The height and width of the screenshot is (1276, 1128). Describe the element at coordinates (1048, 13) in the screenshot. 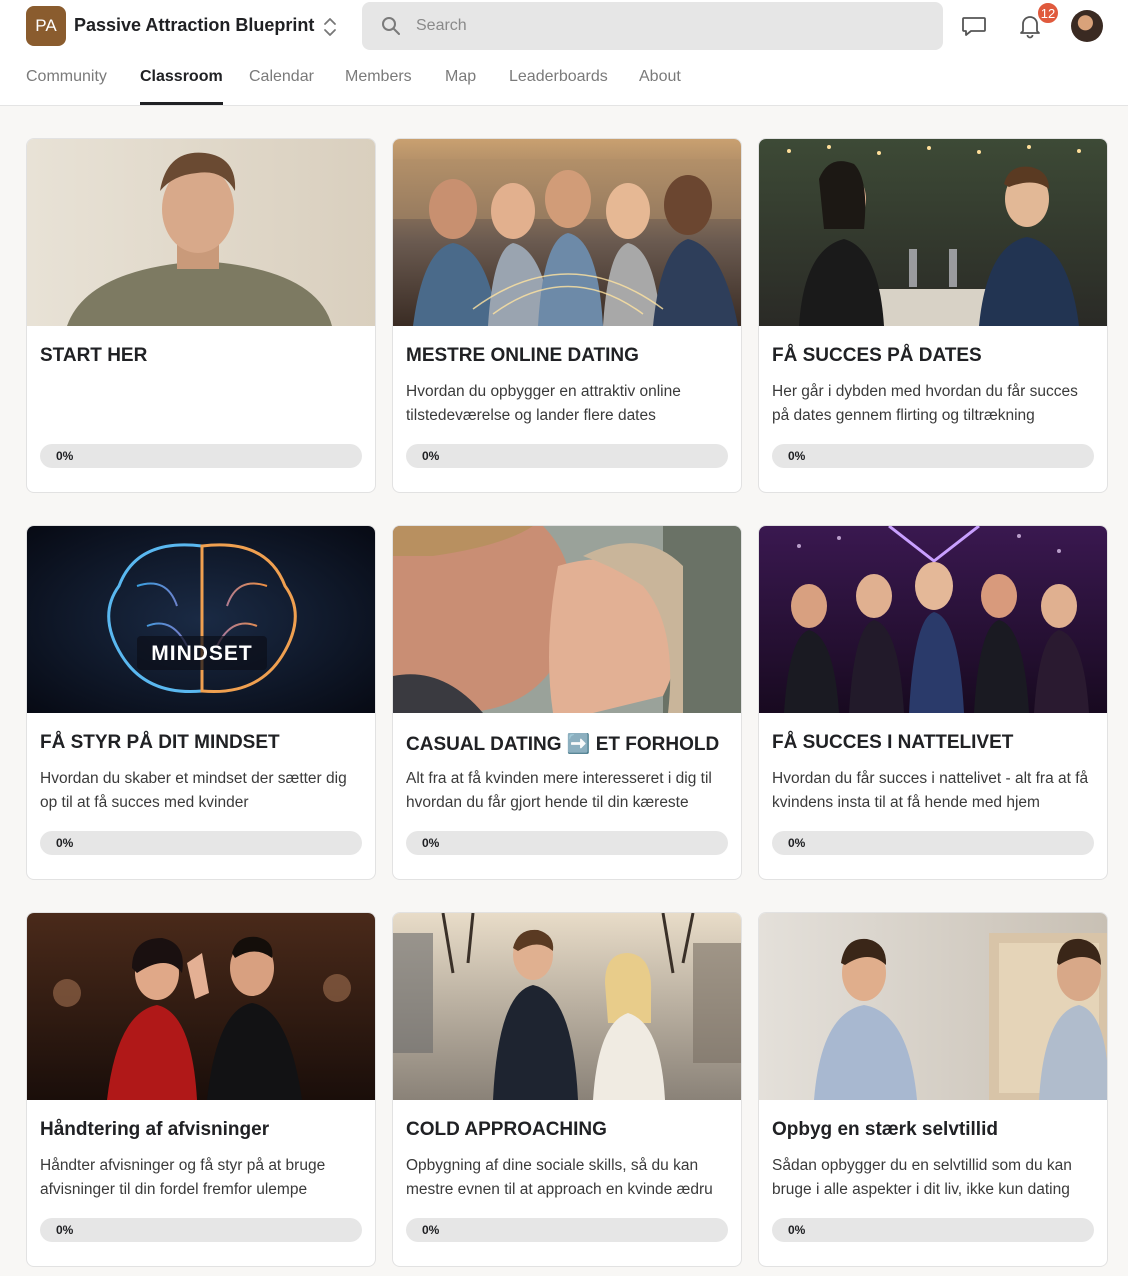

I see `notification-badge: 12` at that location.